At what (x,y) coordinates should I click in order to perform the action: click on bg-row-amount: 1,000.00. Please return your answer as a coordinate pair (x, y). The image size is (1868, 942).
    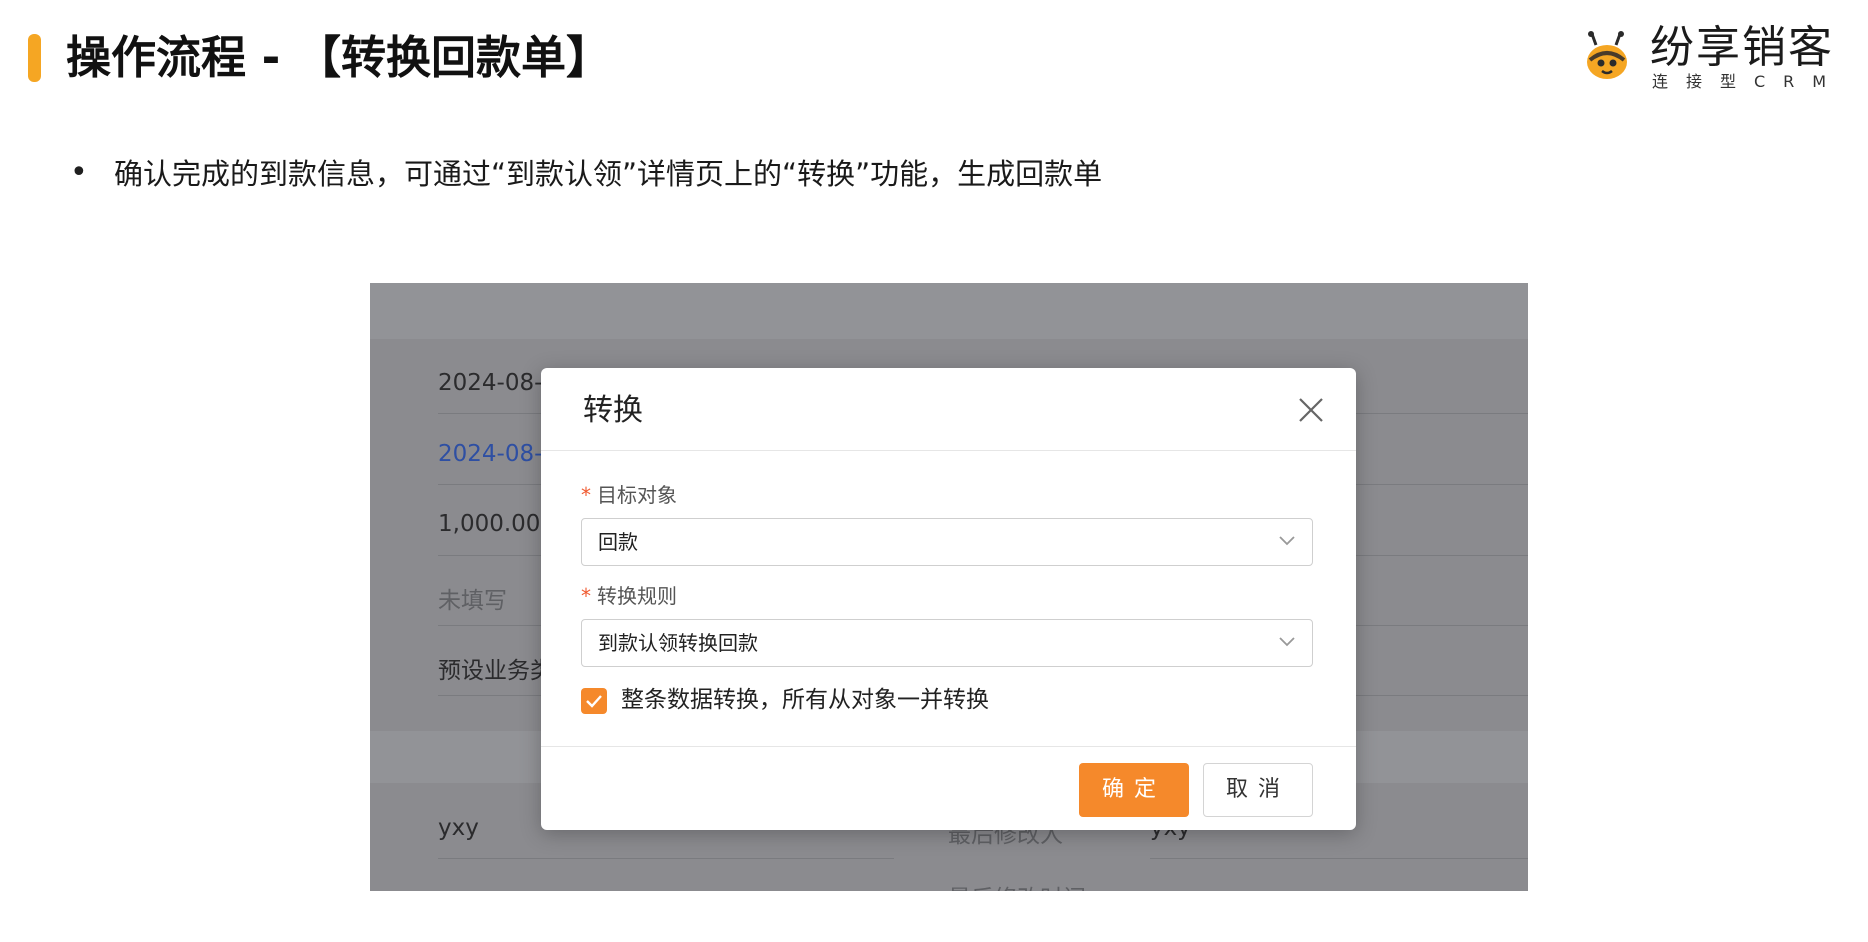
    Looking at the image, I should click on (489, 524).